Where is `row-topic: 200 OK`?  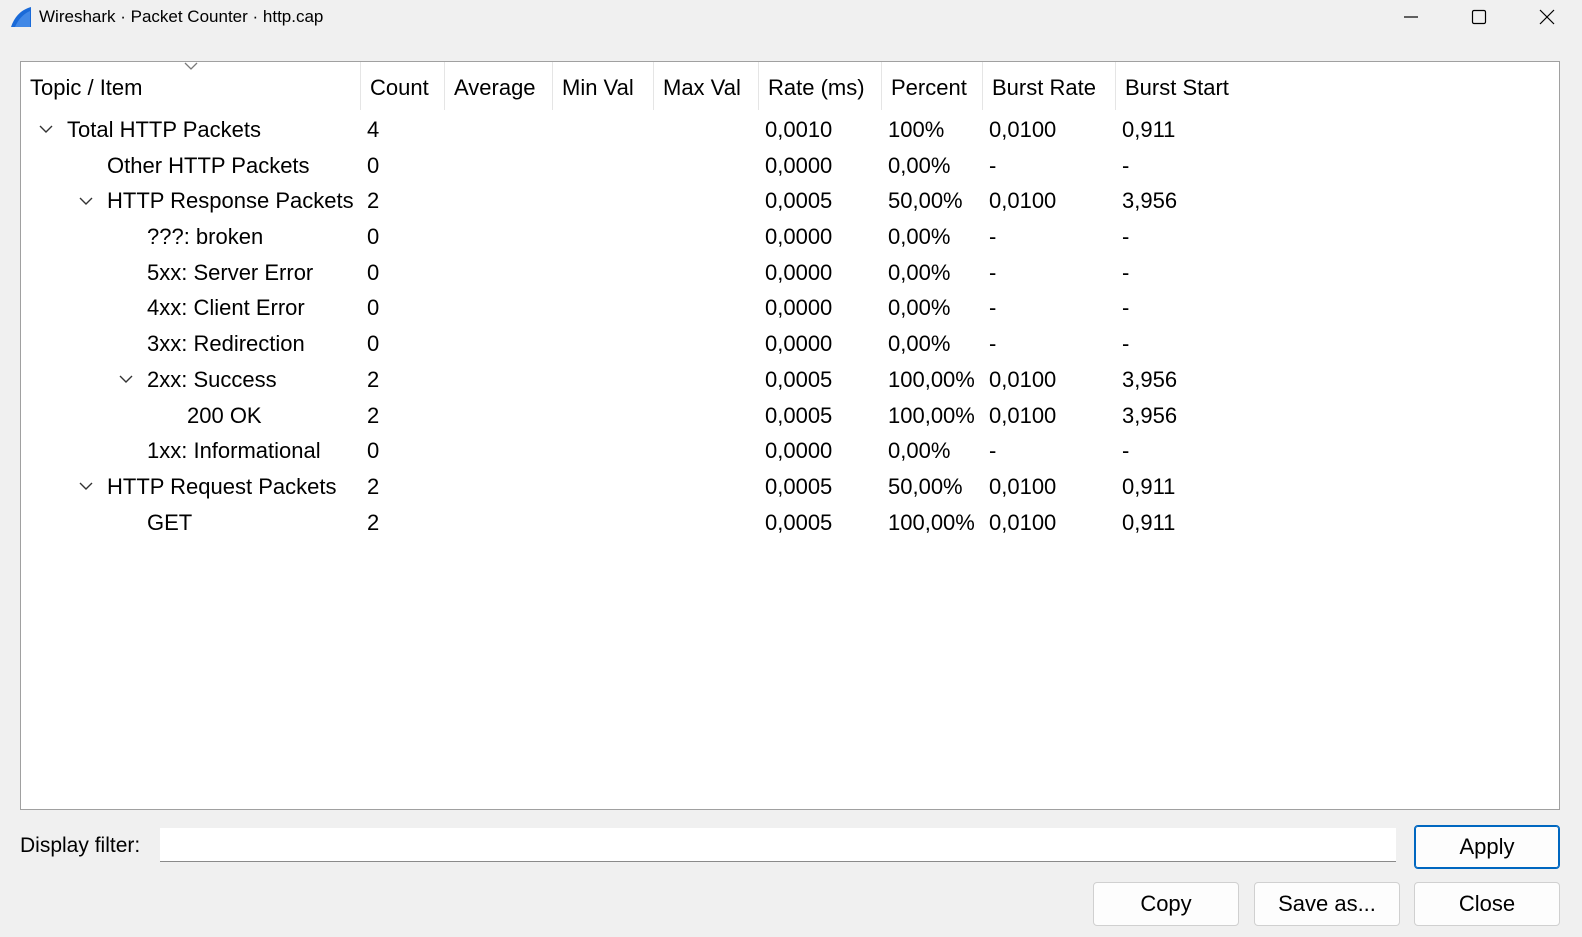 row-topic: 200 OK is located at coordinates (224, 415).